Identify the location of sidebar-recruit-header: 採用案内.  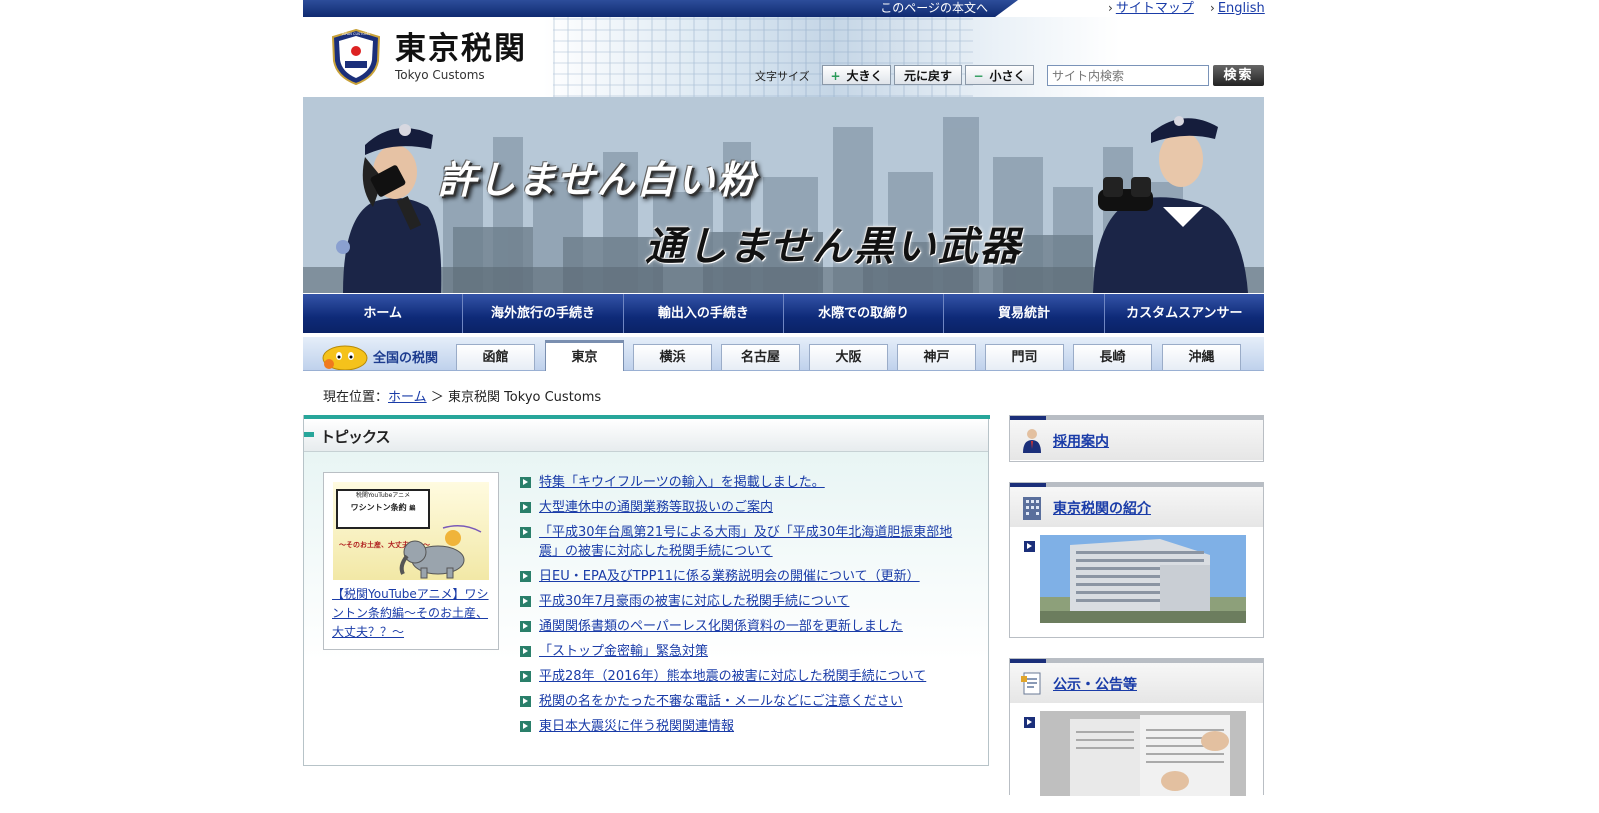
(1136, 438).